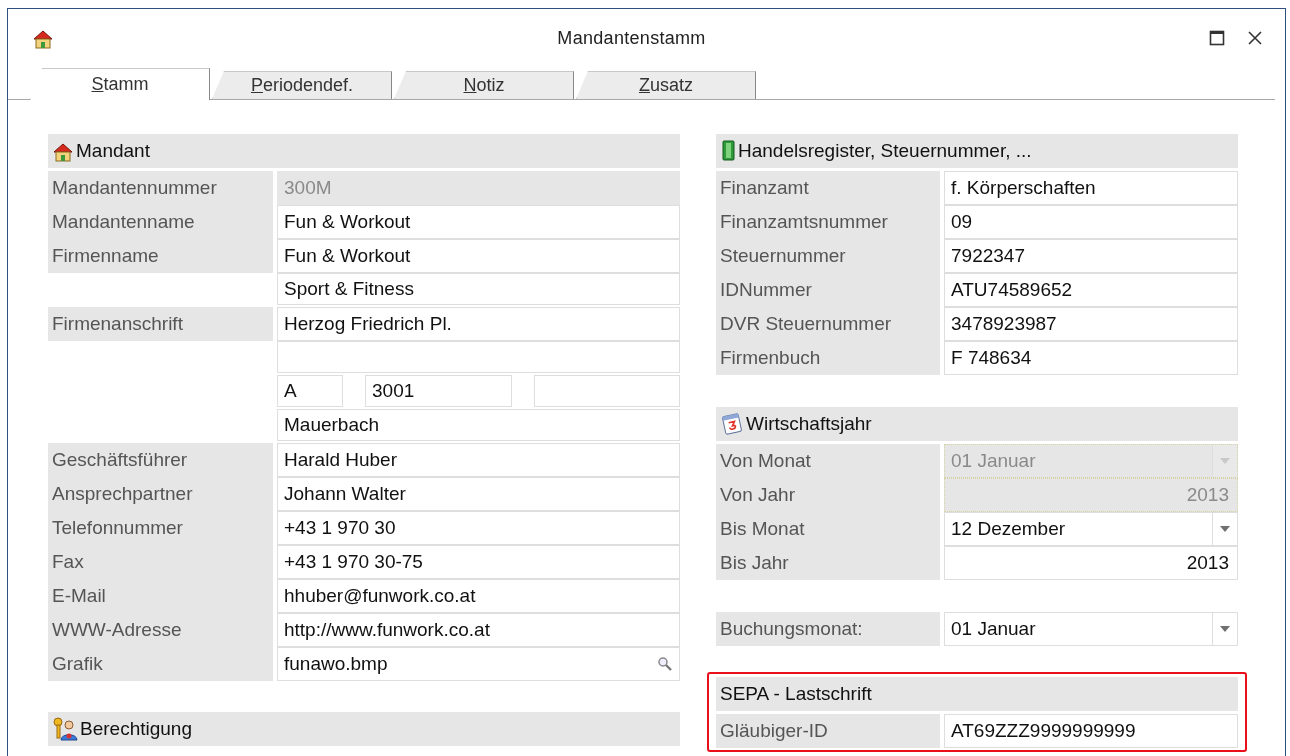 The height and width of the screenshot is (756, 1290). What do you see at coordinates (828, 495) in the screenshot?
I see `field-label: Von Jahr` at bounding box center [828, 495].